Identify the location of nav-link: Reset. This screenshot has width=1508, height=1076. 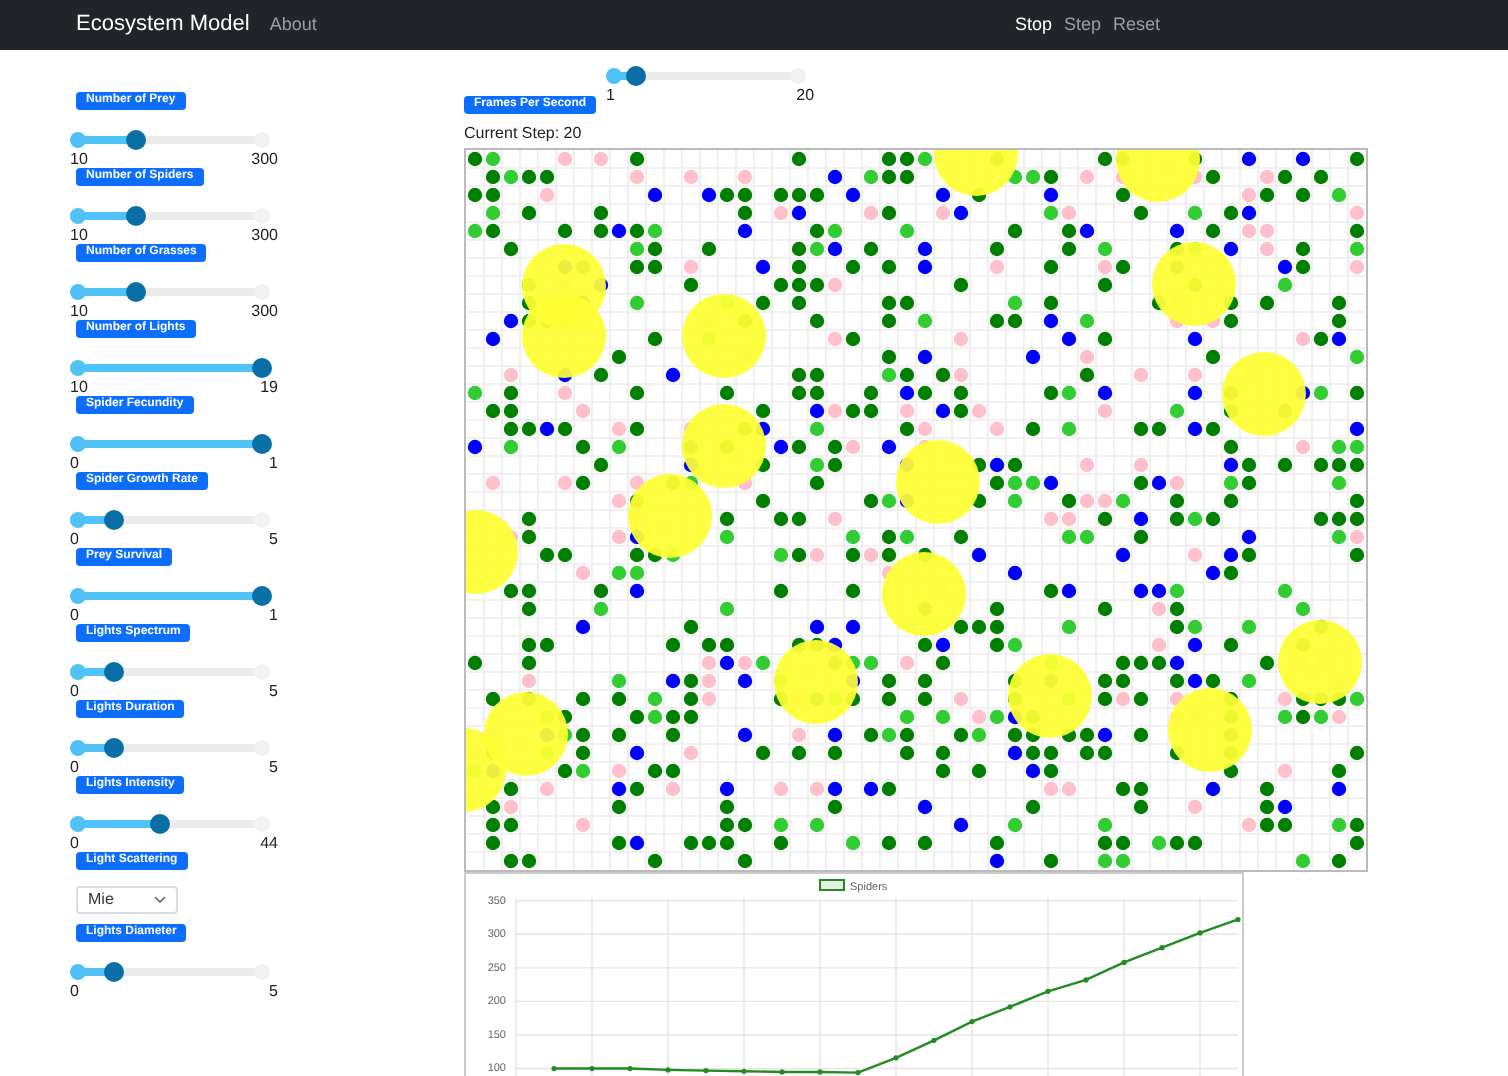
(1136, 25).